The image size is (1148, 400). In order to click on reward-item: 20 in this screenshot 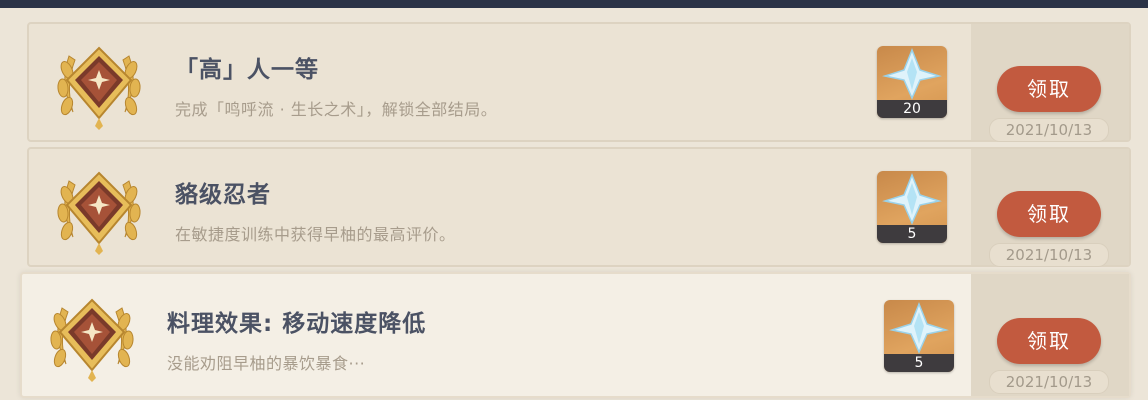, I will do `click(912, 82)`.